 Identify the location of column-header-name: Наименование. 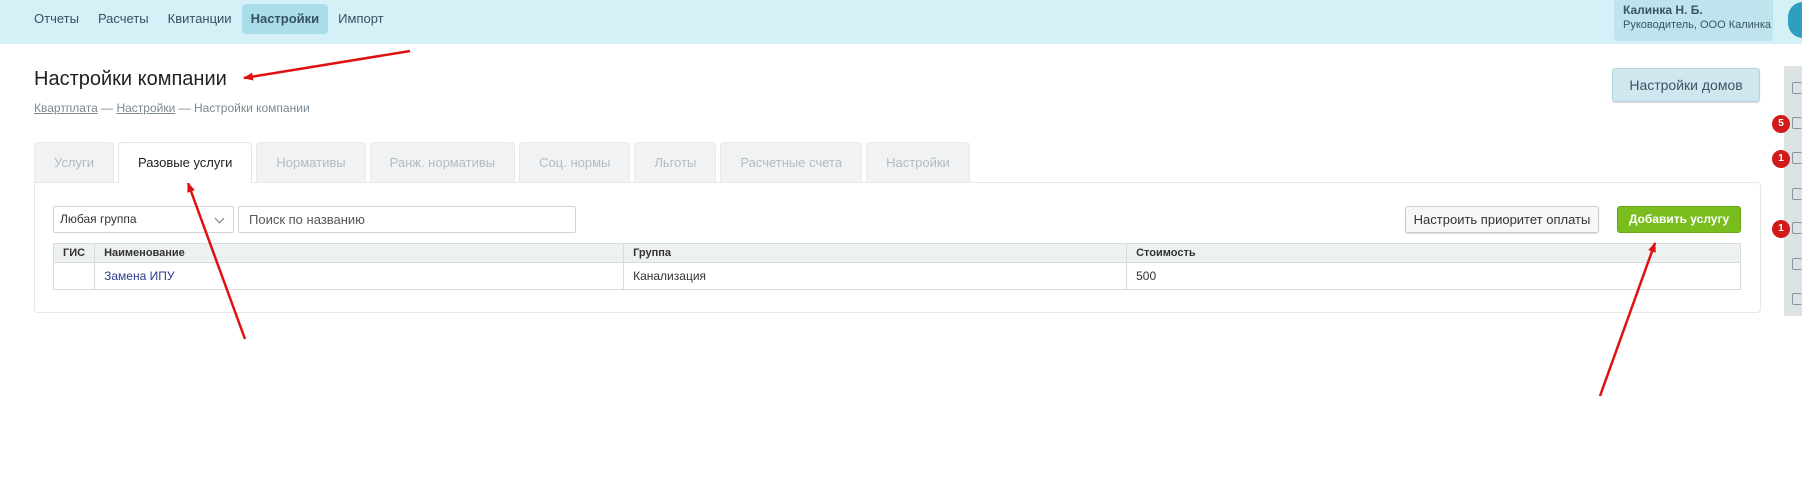
(359, 253).